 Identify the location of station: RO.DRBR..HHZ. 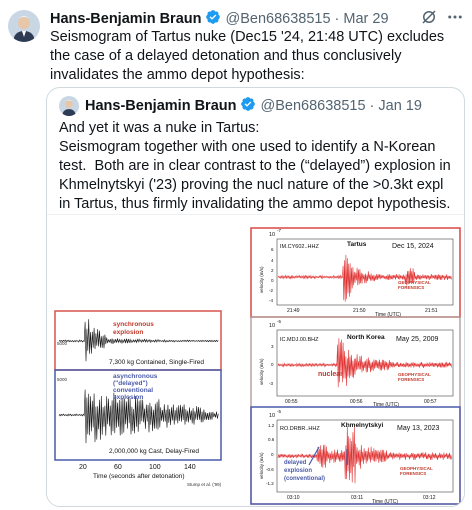
(300, 429).